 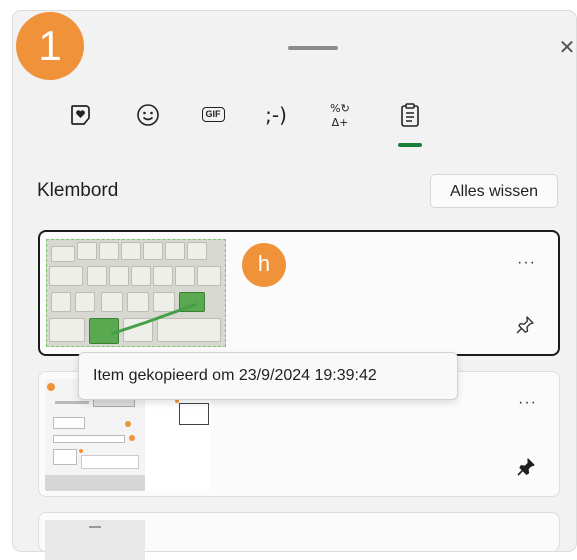 What do you see at coordinates (136, 293) in the screenshot?
I see `keyboard-photo-thumbnail` at bounding box center [136, 293].